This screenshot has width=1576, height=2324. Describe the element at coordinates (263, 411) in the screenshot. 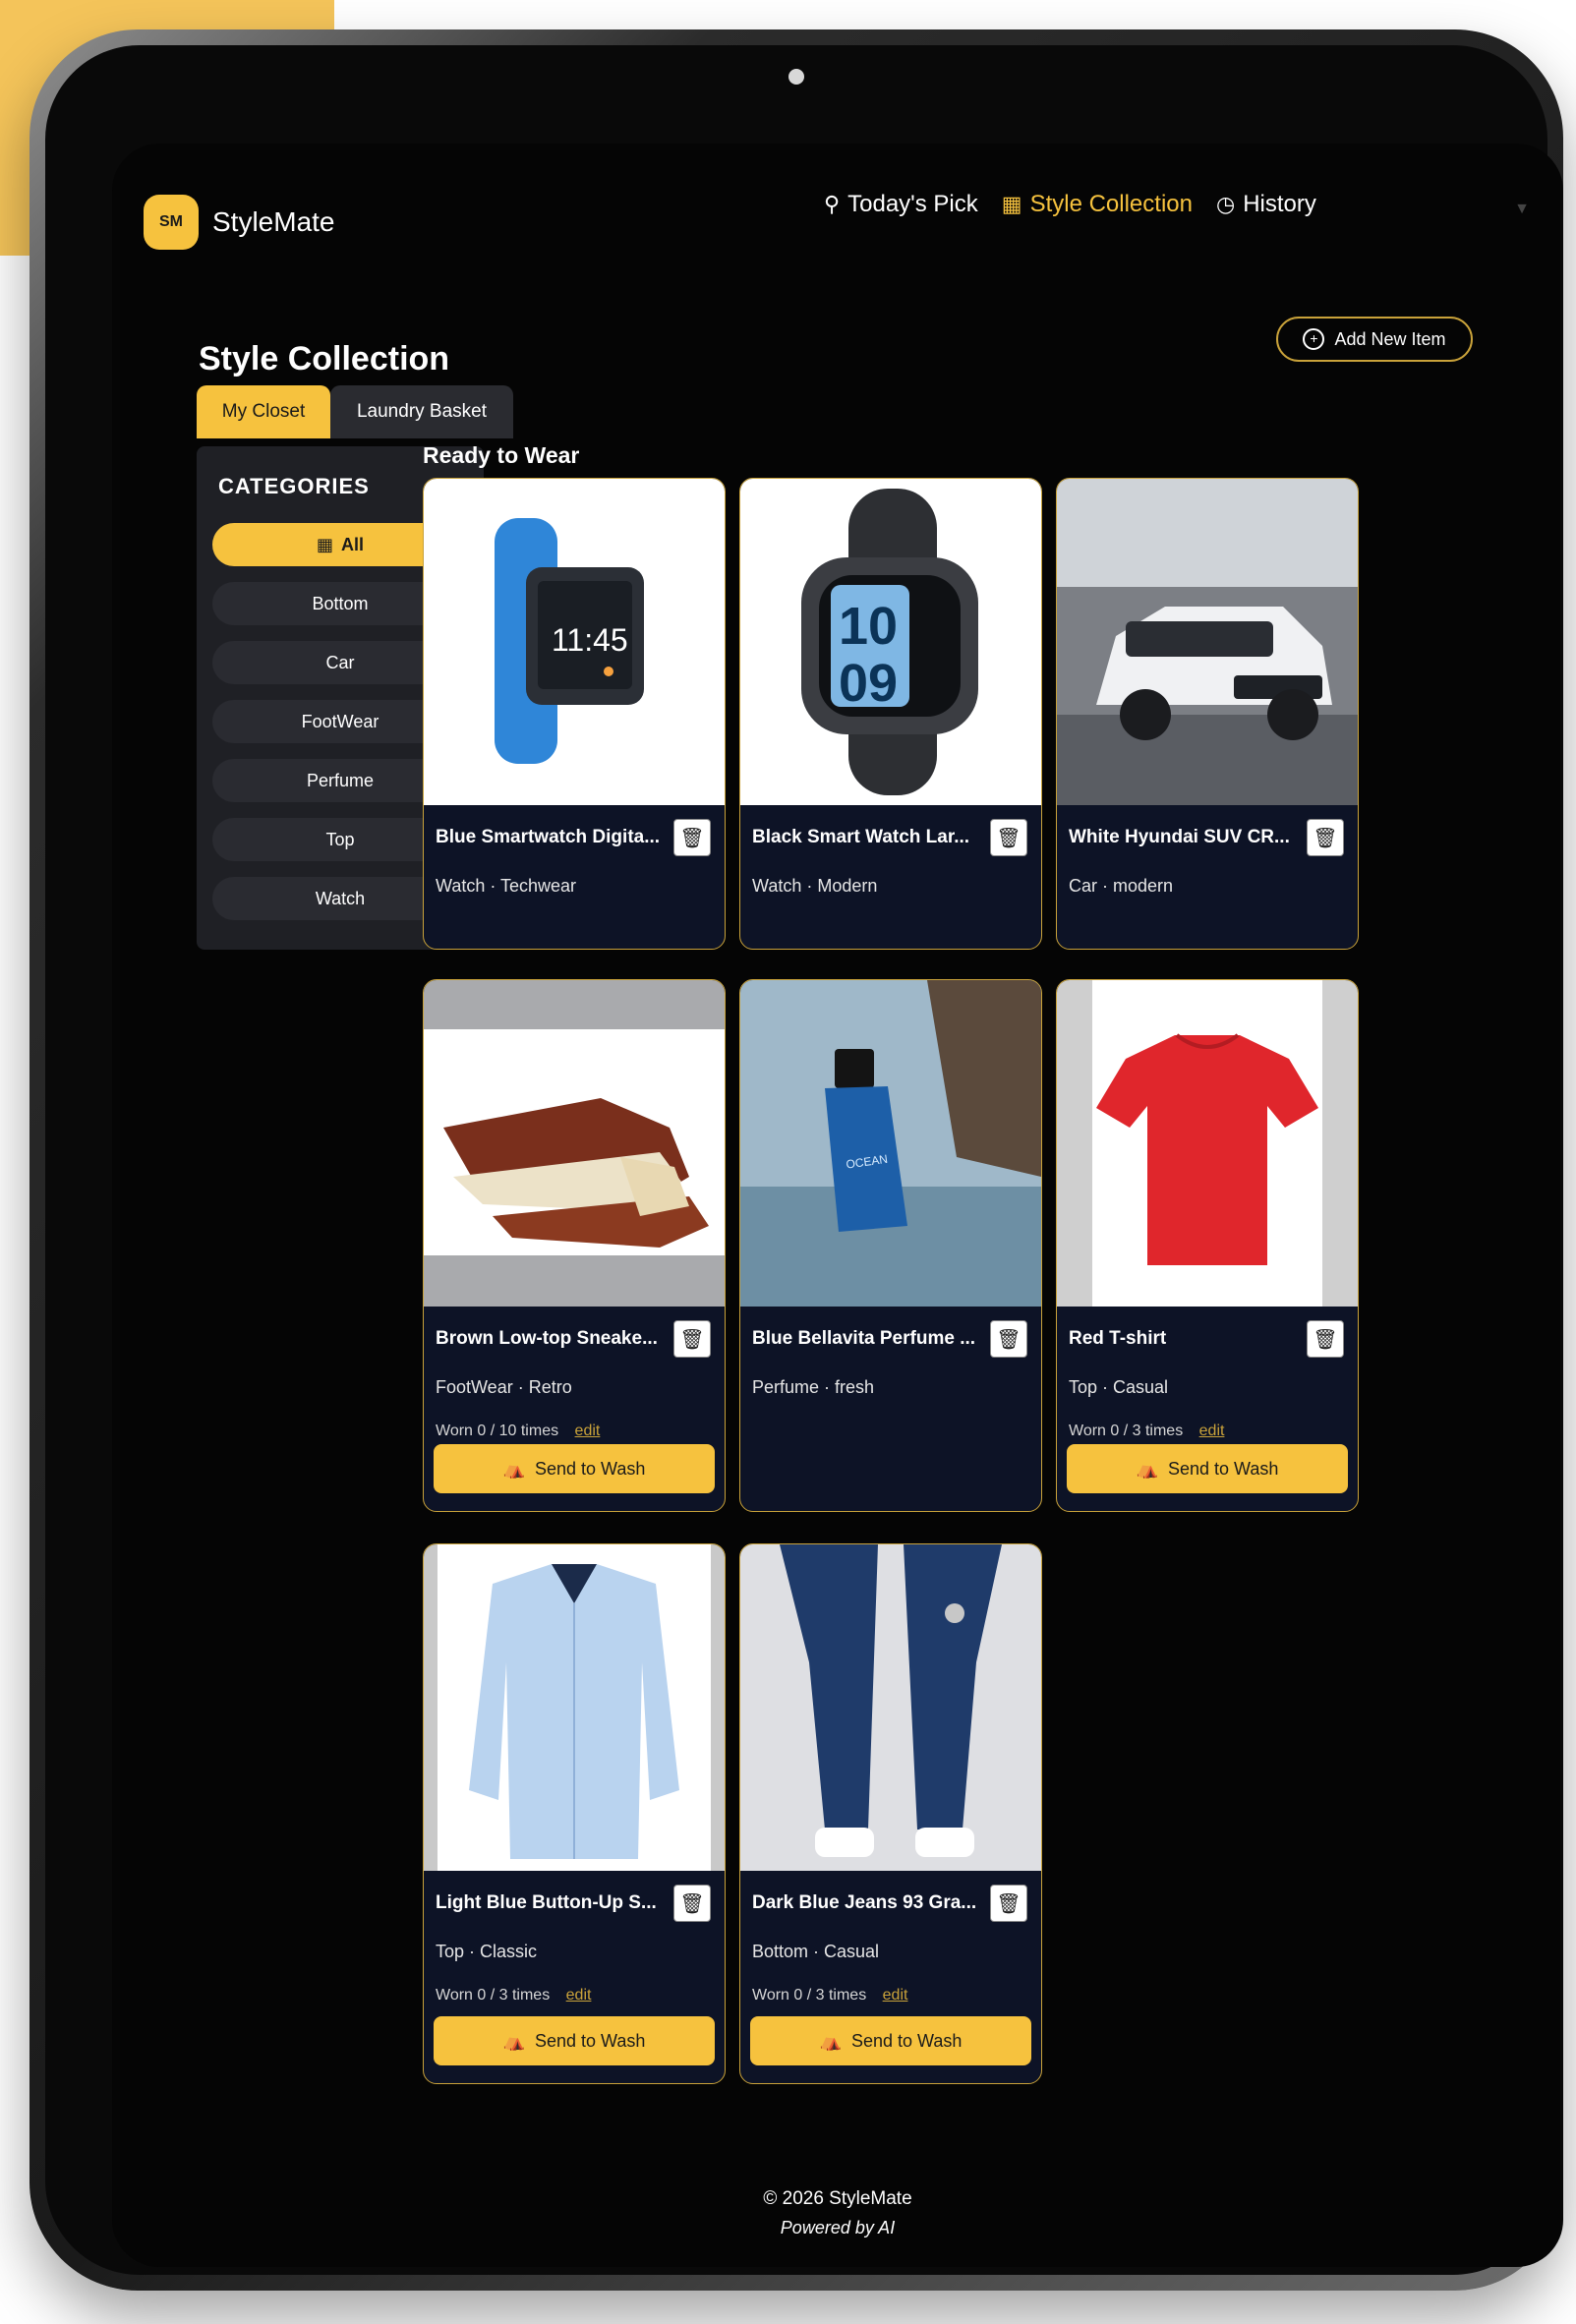

I see `tab-my-closet: My Closet` at that location.